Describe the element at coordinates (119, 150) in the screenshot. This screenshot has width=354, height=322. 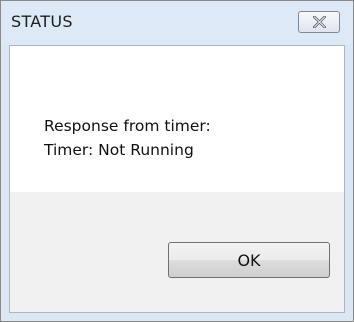
I see `message-line: Timer: Not Running` at that location.